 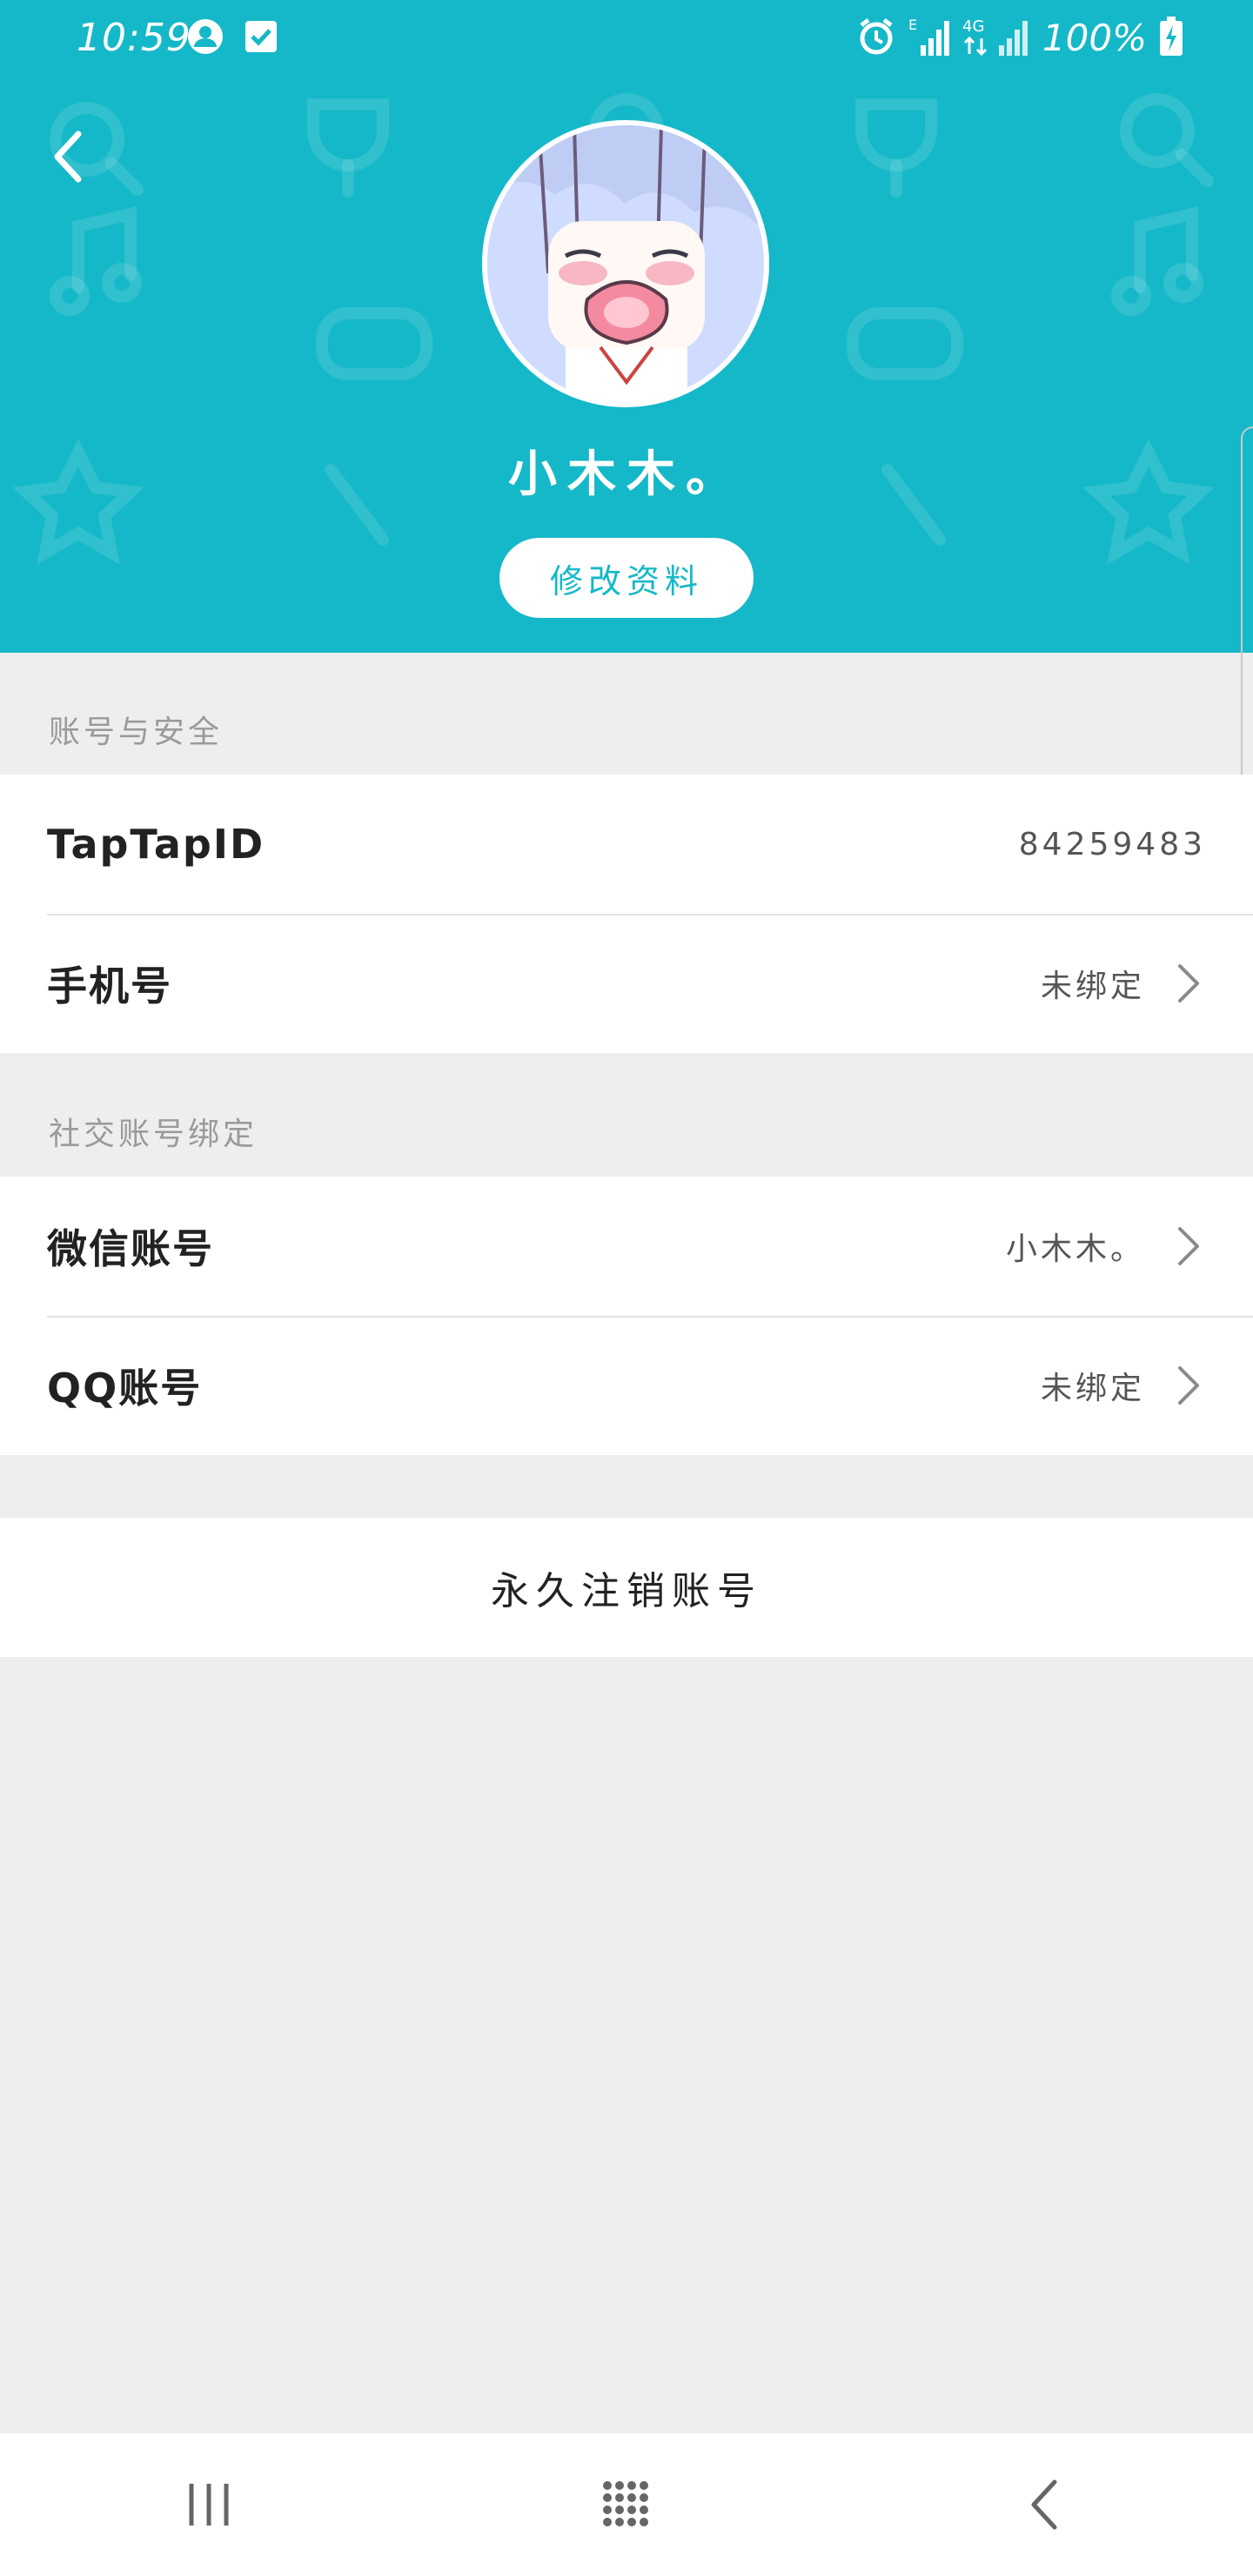 I want to click on delete-account-button: 永久注销账号, so click(x=626, y=1587).